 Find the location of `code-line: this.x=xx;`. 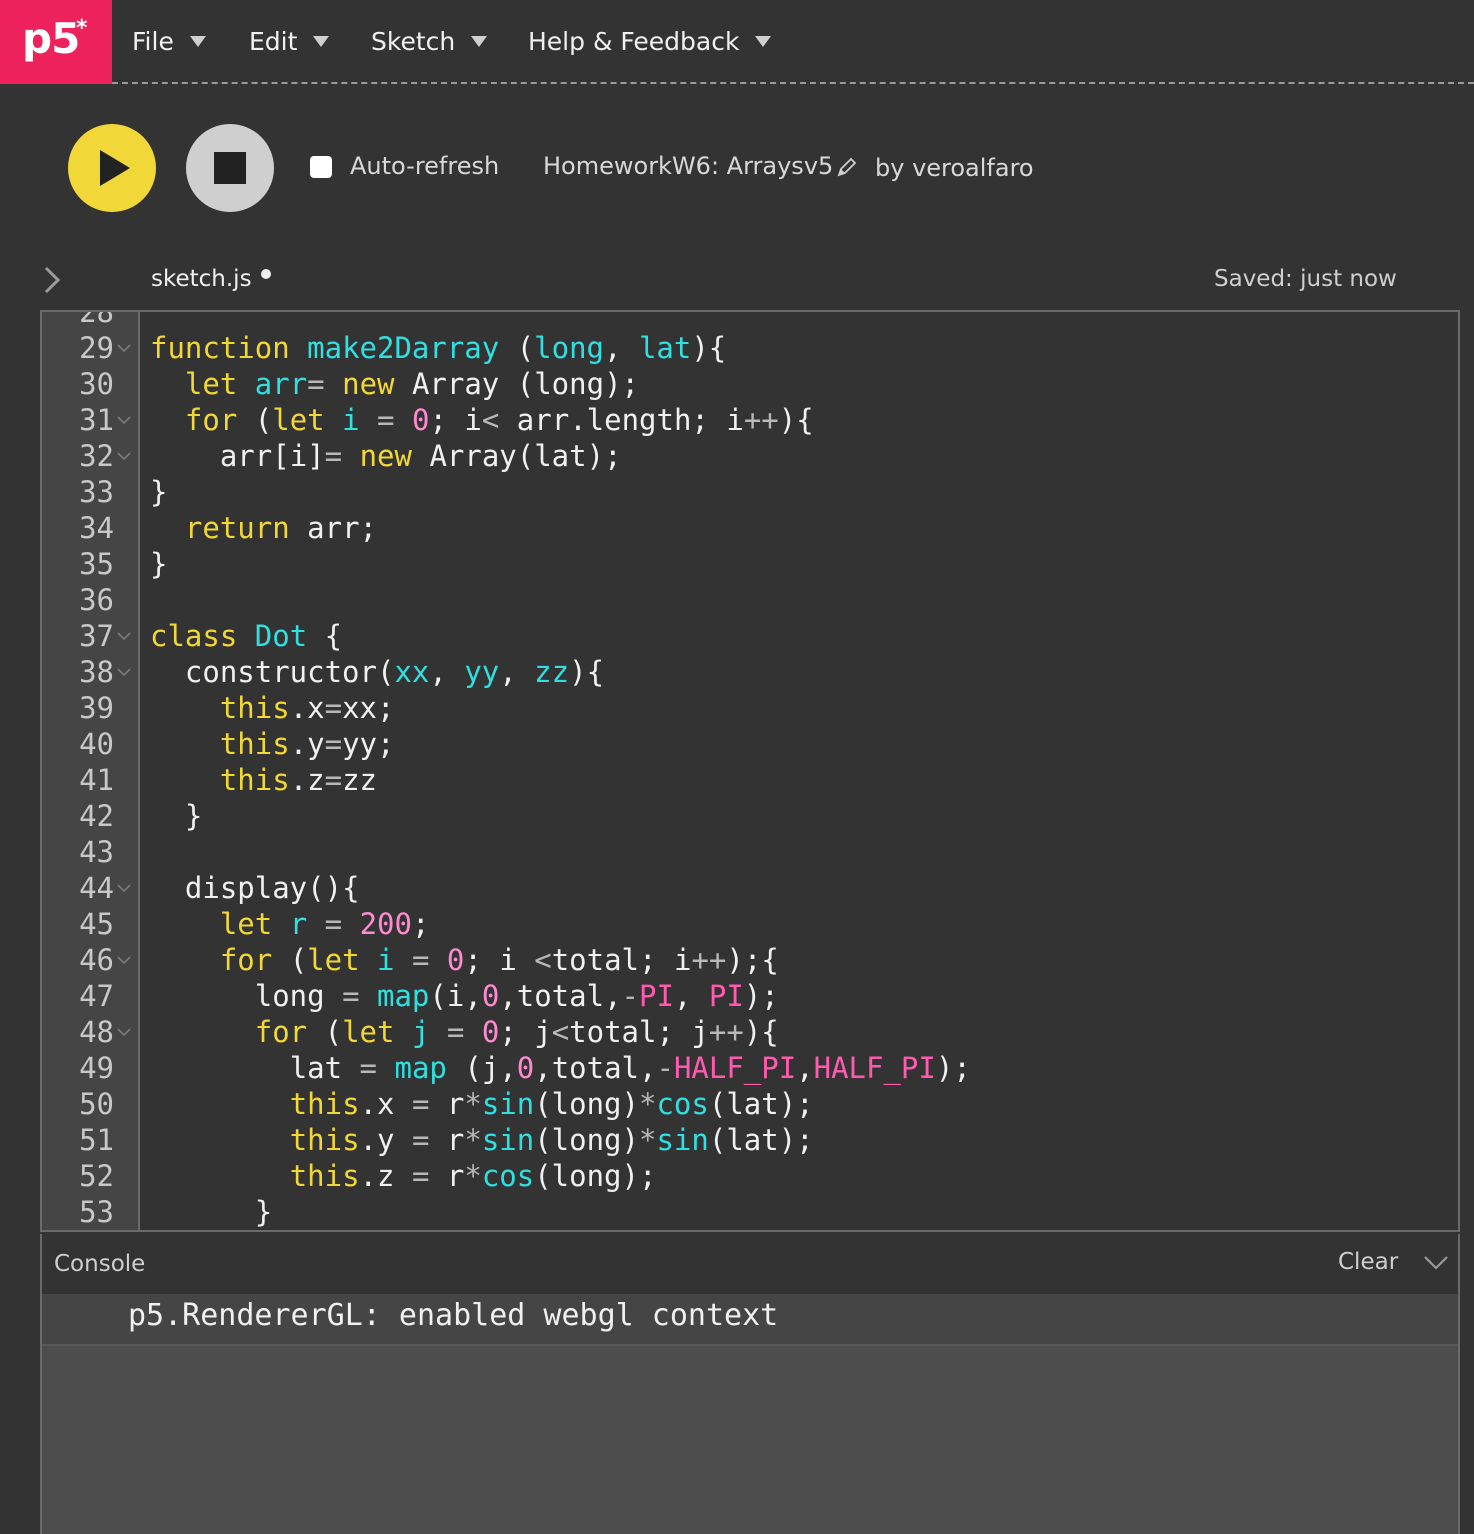

code-line: this.x=xx; is located at coordinates (272, 708).